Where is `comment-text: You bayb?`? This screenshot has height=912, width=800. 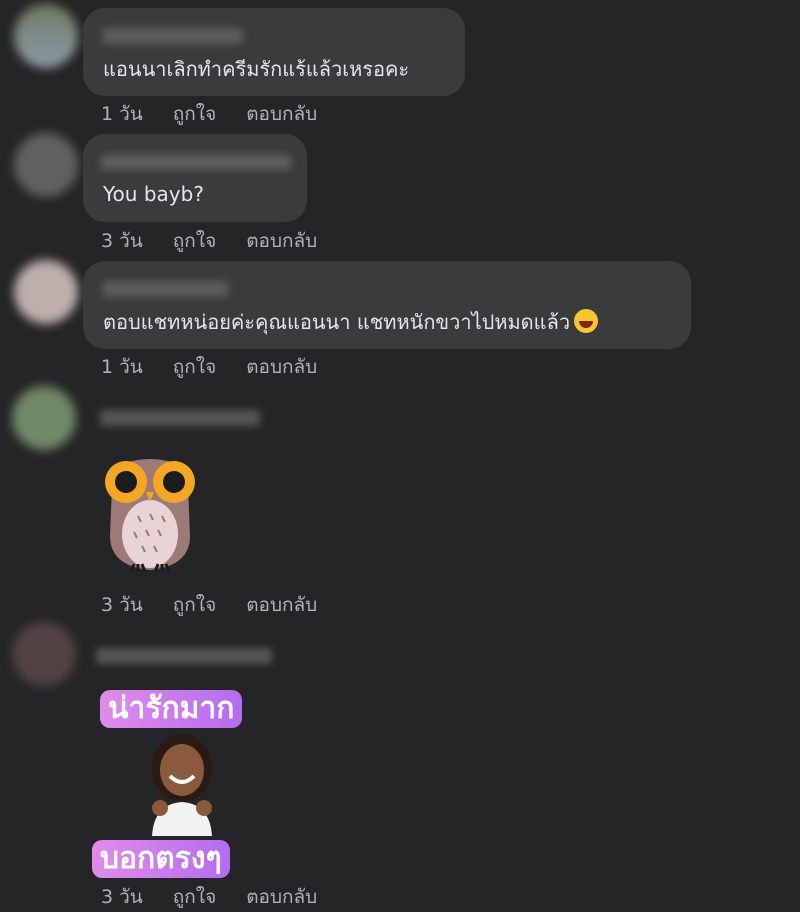 comment-text: You bayb? is located at coordinates (153, 194).